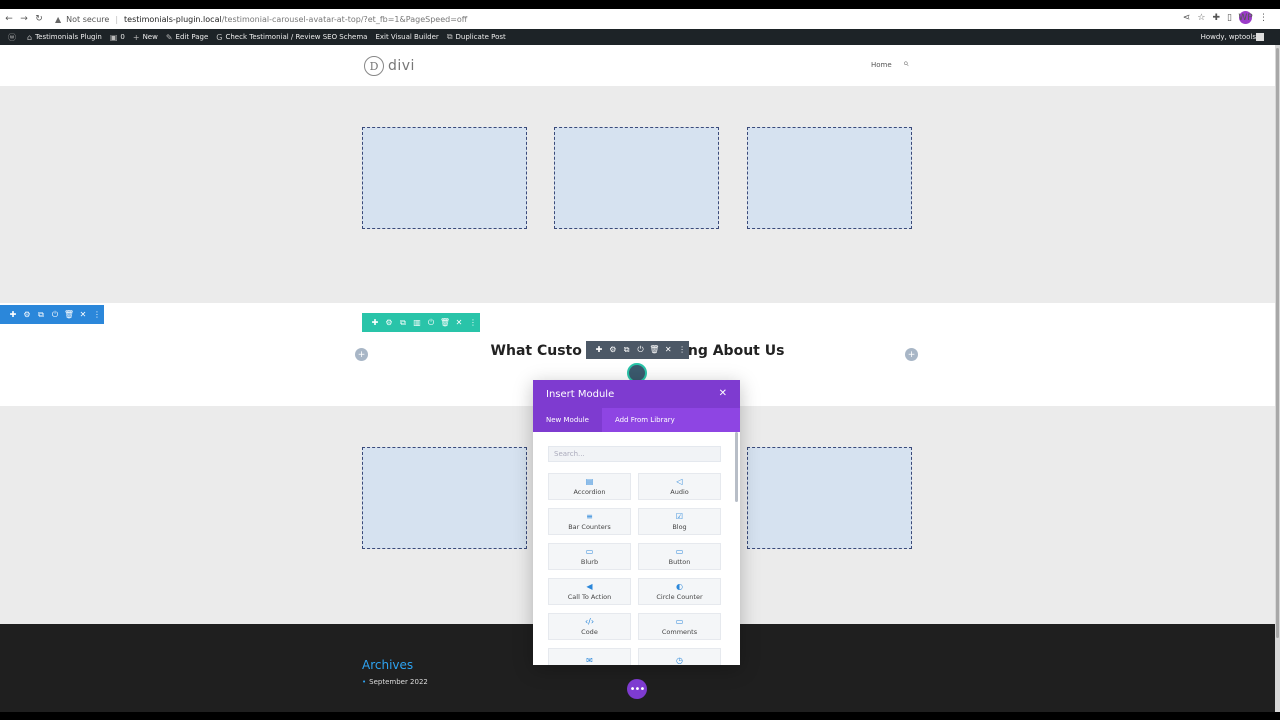  What do you see at coordinates (911, 354) in the screenshot?
I see `add-column-right-button: +` at bounding box center [911, 354].